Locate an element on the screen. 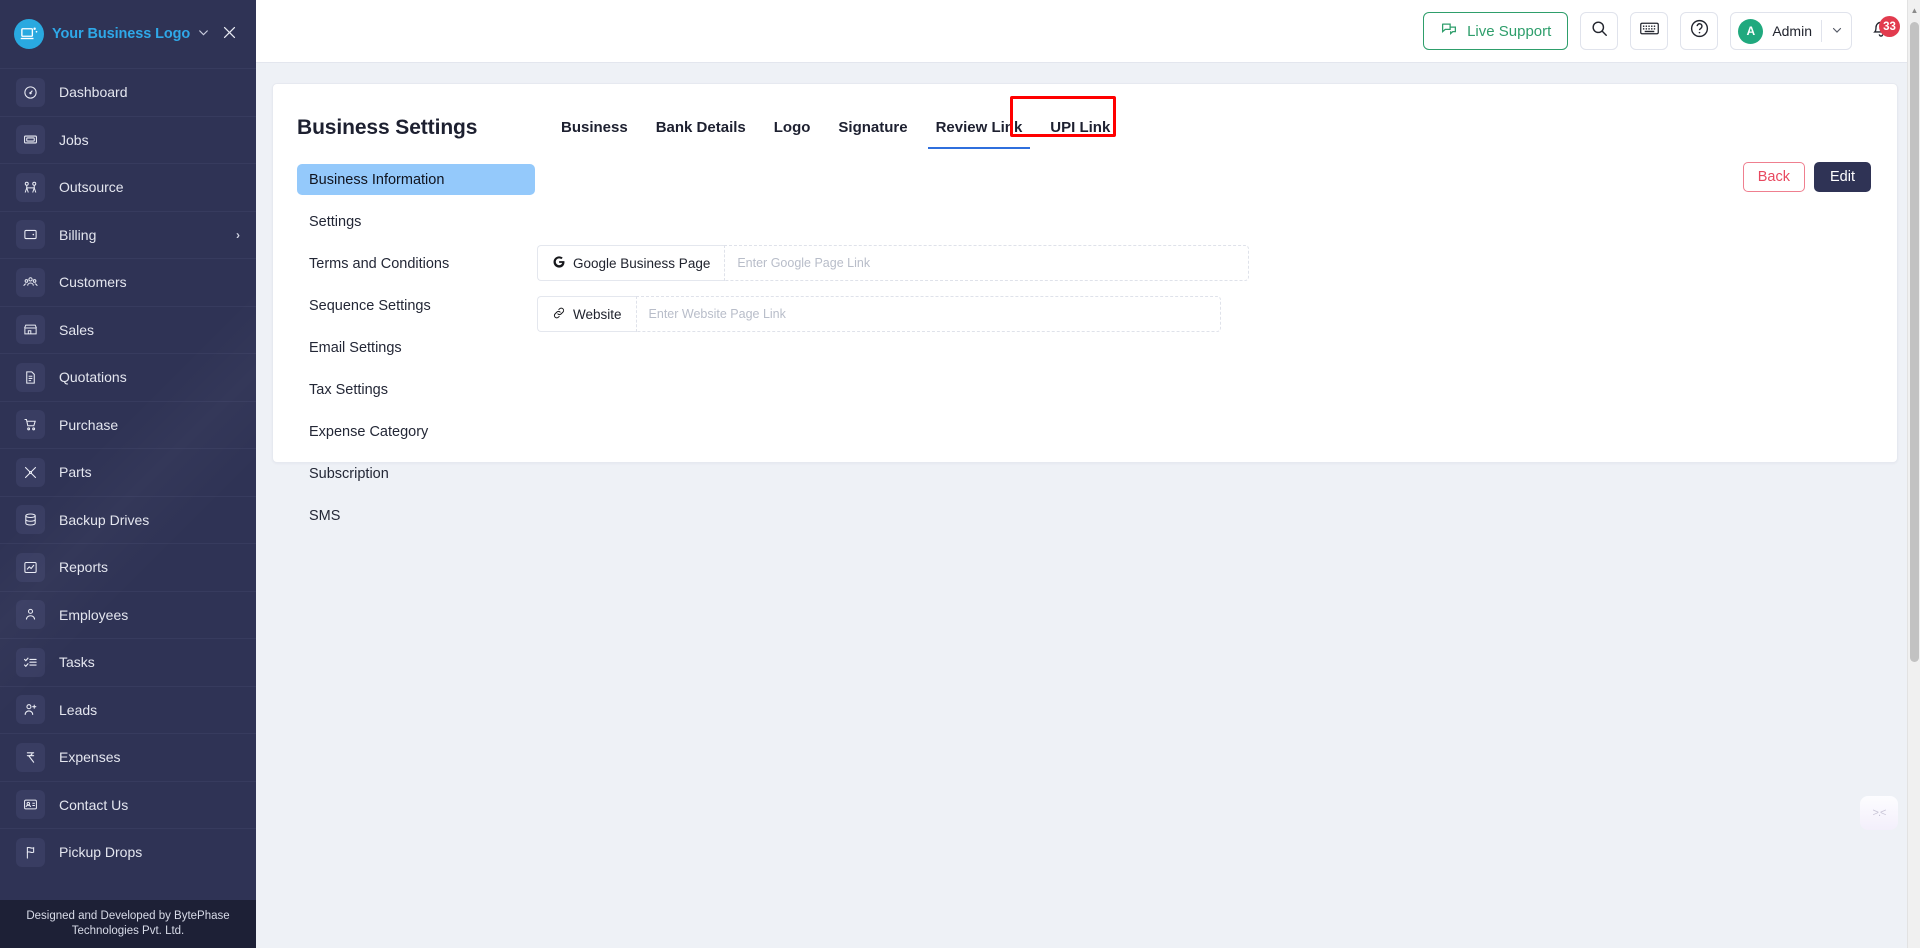 This screenshot has height=948, width=1920. tab-logo: Logo is located at coordinates (792, 128).